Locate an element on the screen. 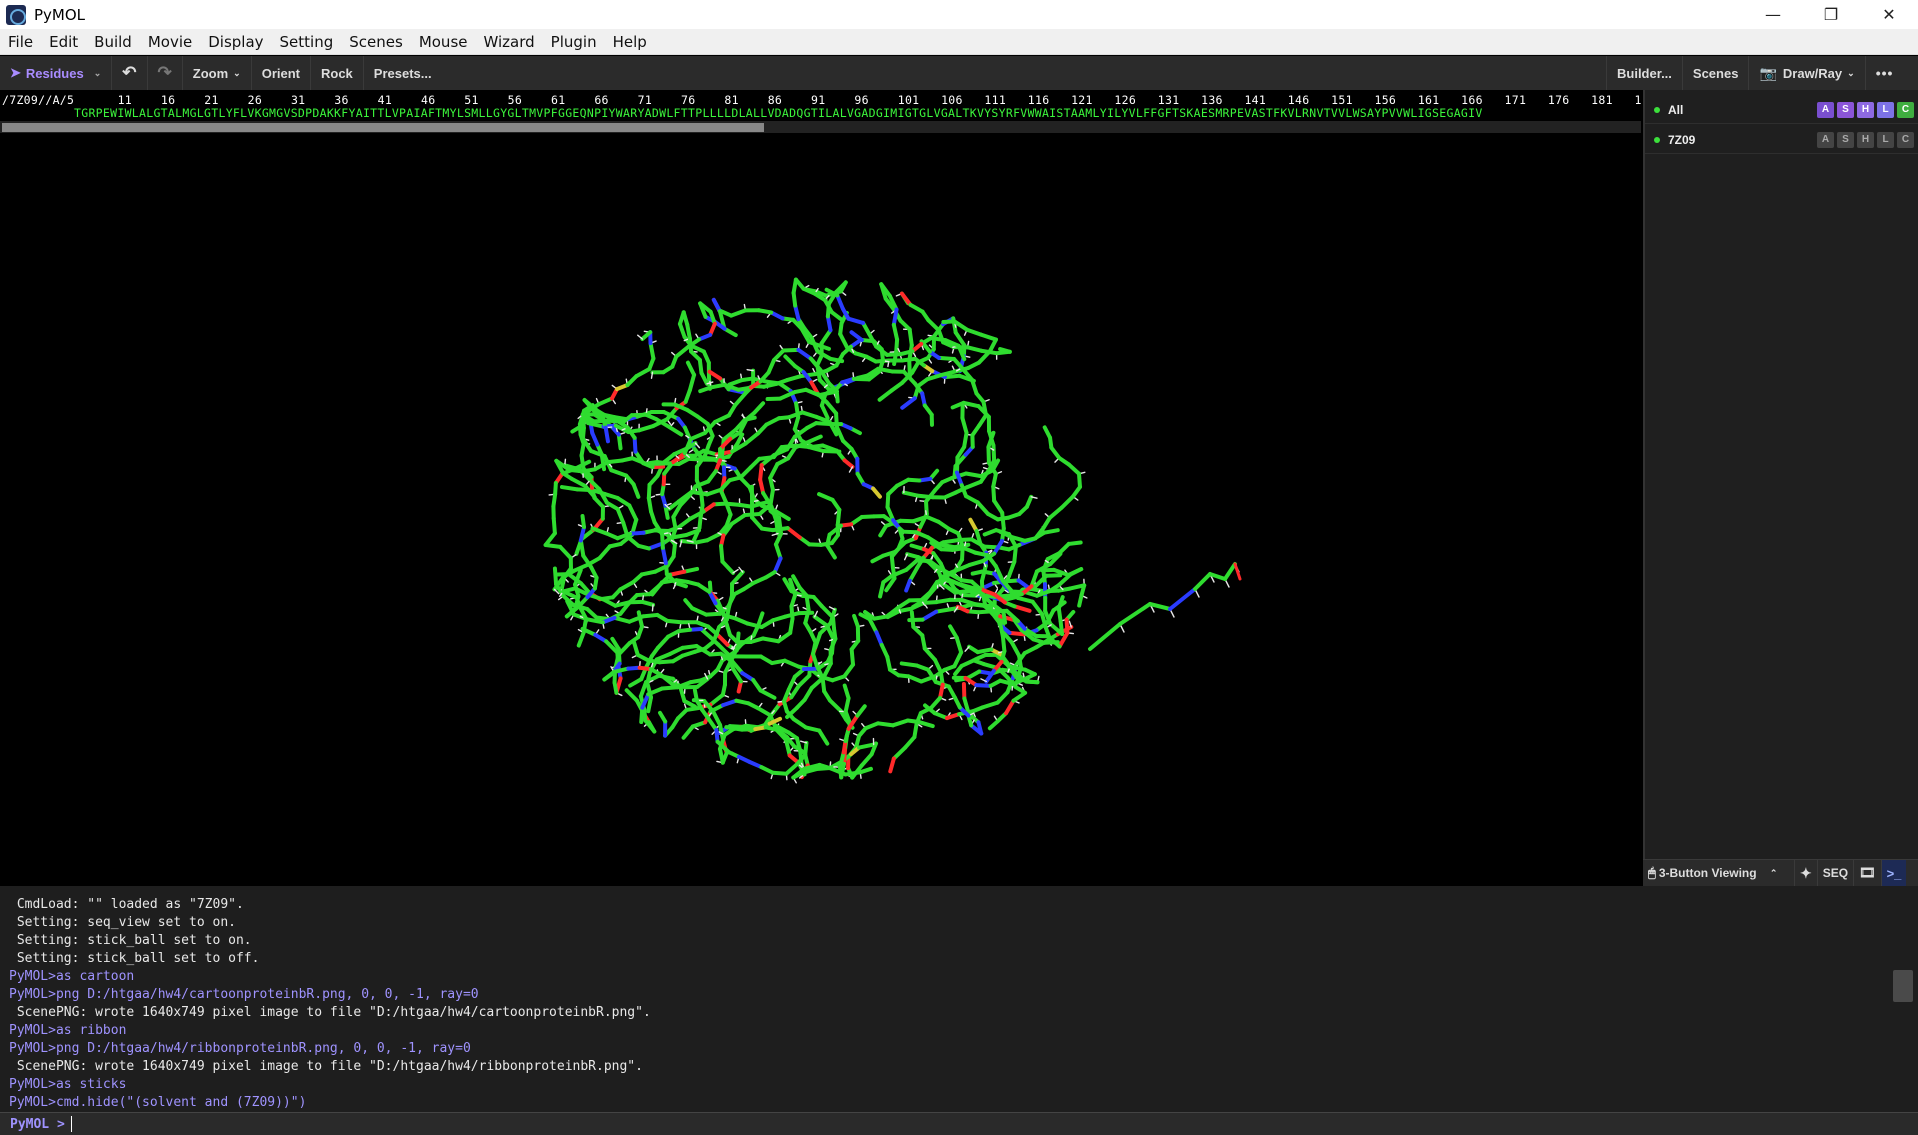 This screenshot has height=1135, width=1918. console-output-line: Setting: stick_ball set to off. is located at coordinates (134, 958).